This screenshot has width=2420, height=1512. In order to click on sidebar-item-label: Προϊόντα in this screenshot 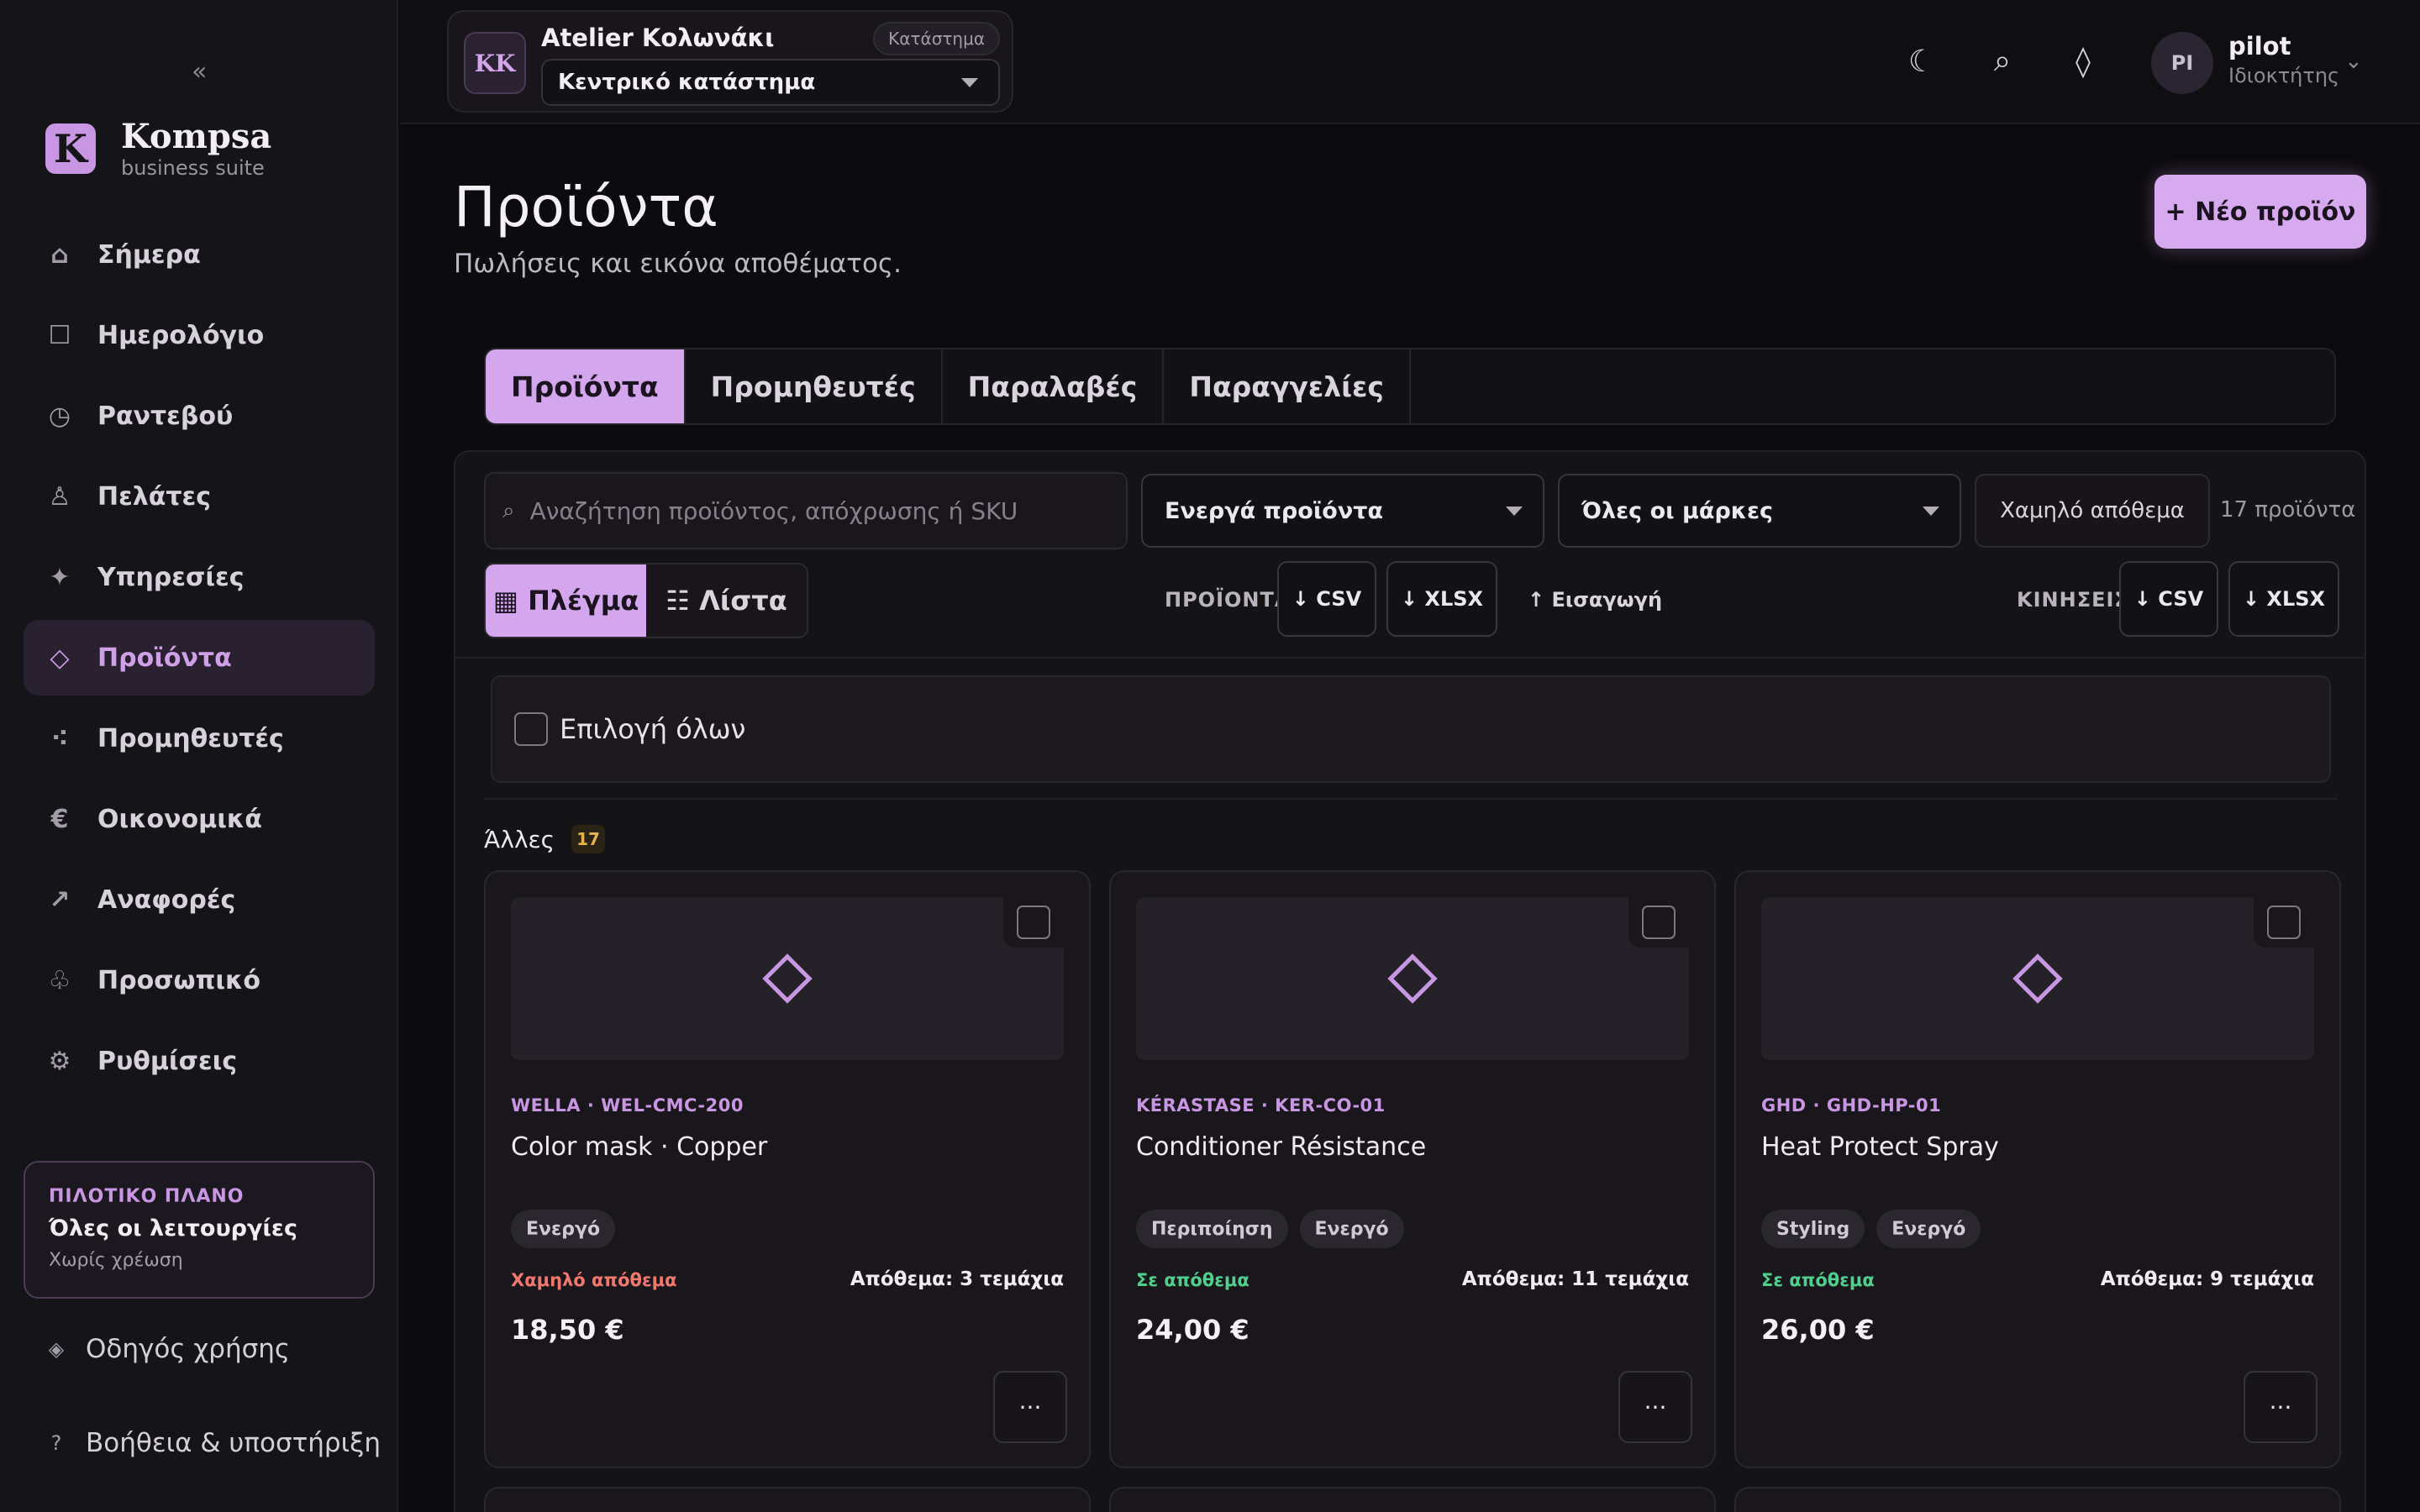, I will do `click(165, 658)`.